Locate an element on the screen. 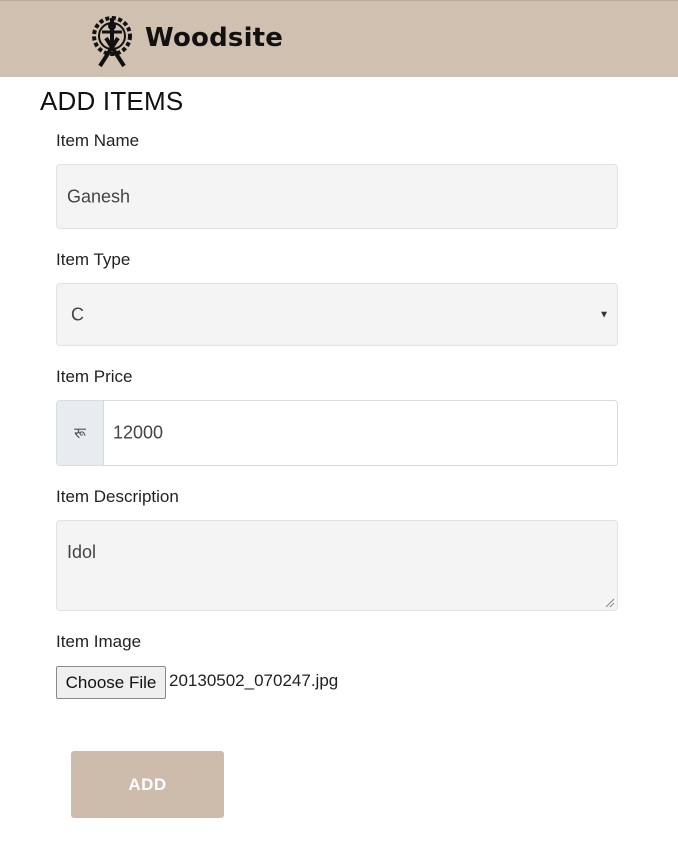 The width and height of the screenshot is (678, 856). item-price-input-group: रू 12000 is located at coordinates (337, 433).